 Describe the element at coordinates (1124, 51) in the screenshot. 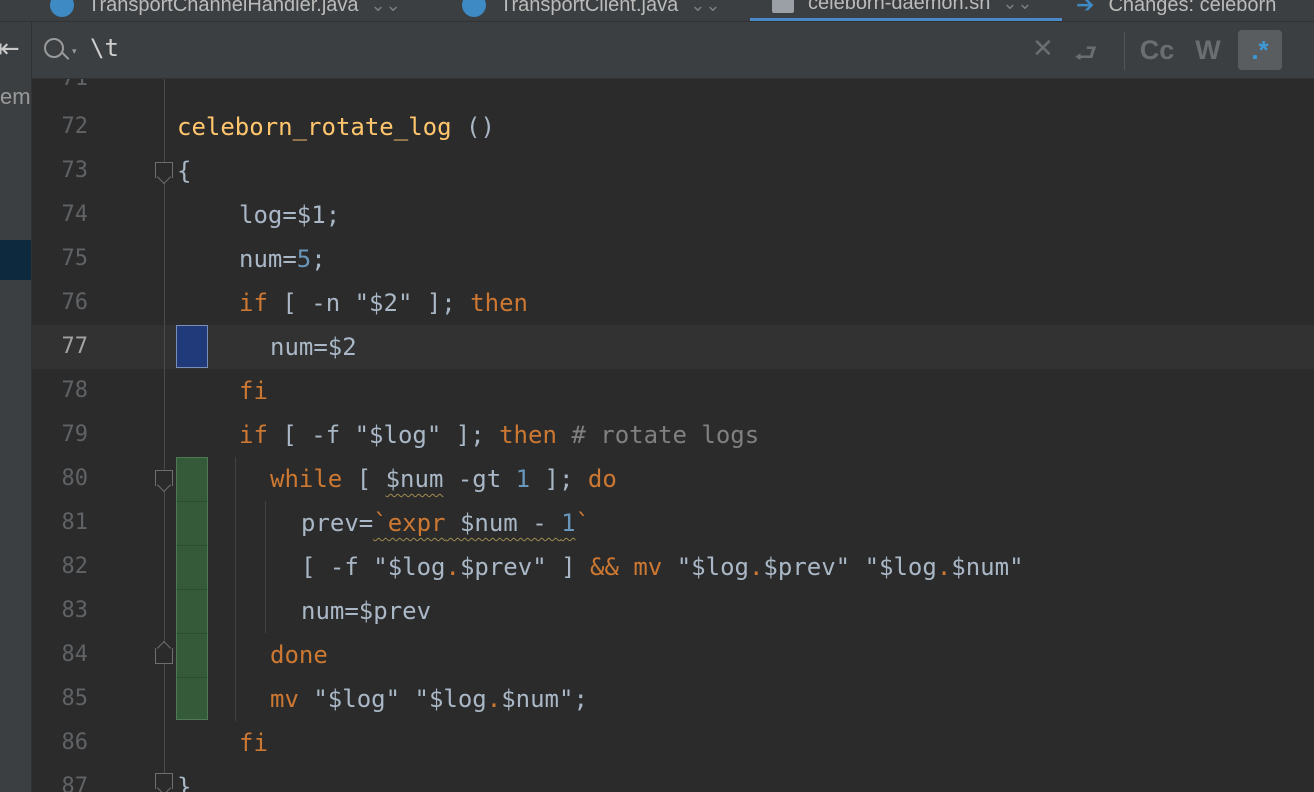

I see `divider` at that location.